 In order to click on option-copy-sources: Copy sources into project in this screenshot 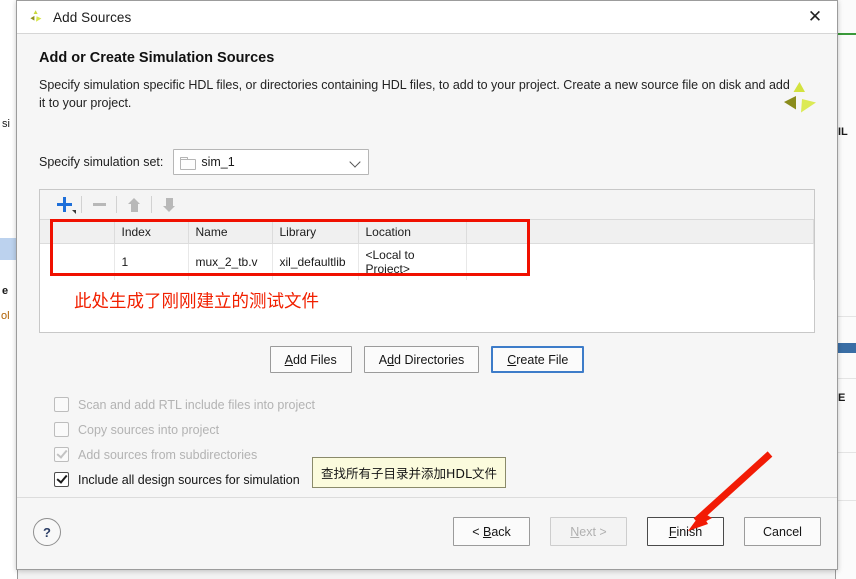, I will do `click(434, 429)`.